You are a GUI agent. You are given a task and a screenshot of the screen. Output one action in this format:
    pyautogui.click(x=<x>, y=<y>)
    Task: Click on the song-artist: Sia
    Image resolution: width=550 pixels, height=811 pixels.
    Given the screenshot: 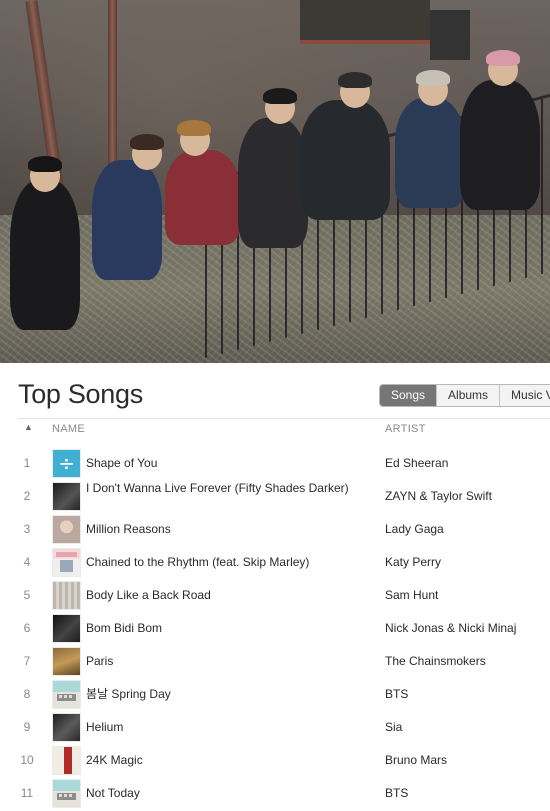 What is the action you would take?
    pyautogui.click(x=393, y=727)
    